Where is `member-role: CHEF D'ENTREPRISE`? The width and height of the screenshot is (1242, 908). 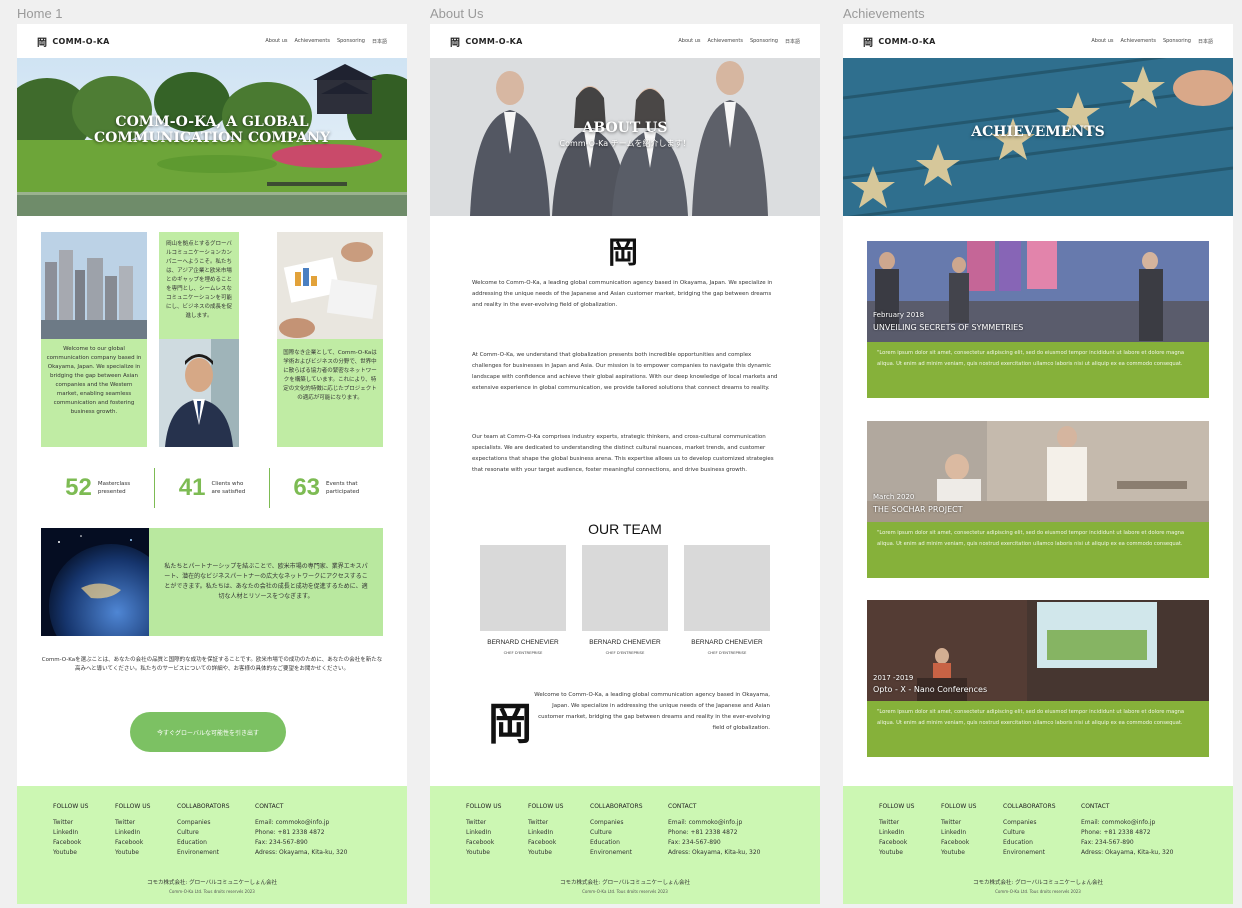
member-role: CHEF D'ENTREPRISE is located at coordinates (625, 652).